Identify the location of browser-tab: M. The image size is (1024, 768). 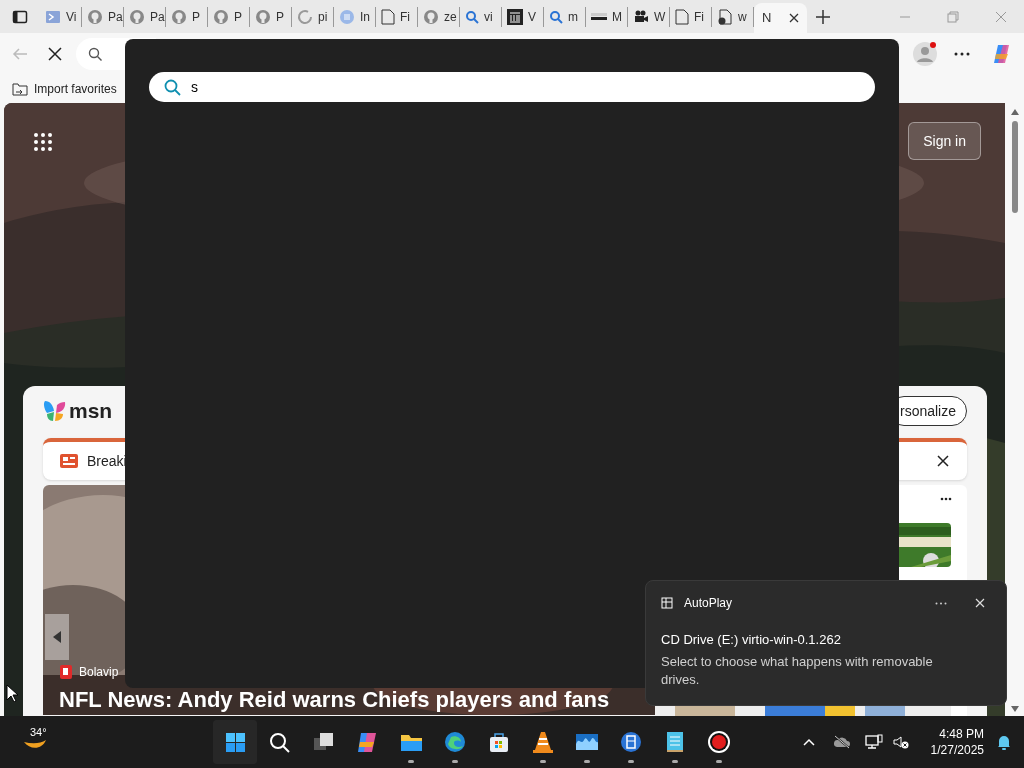
(607, 16).